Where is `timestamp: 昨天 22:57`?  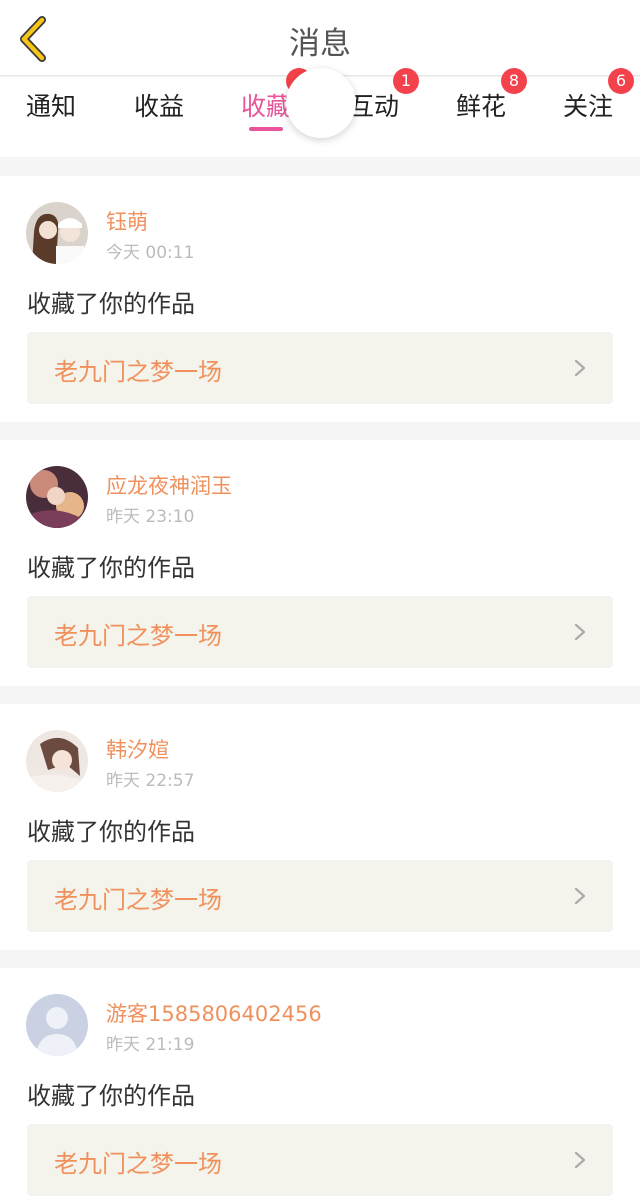 timestamp: 昨天 22:57 is located at coordinates (150, 781).